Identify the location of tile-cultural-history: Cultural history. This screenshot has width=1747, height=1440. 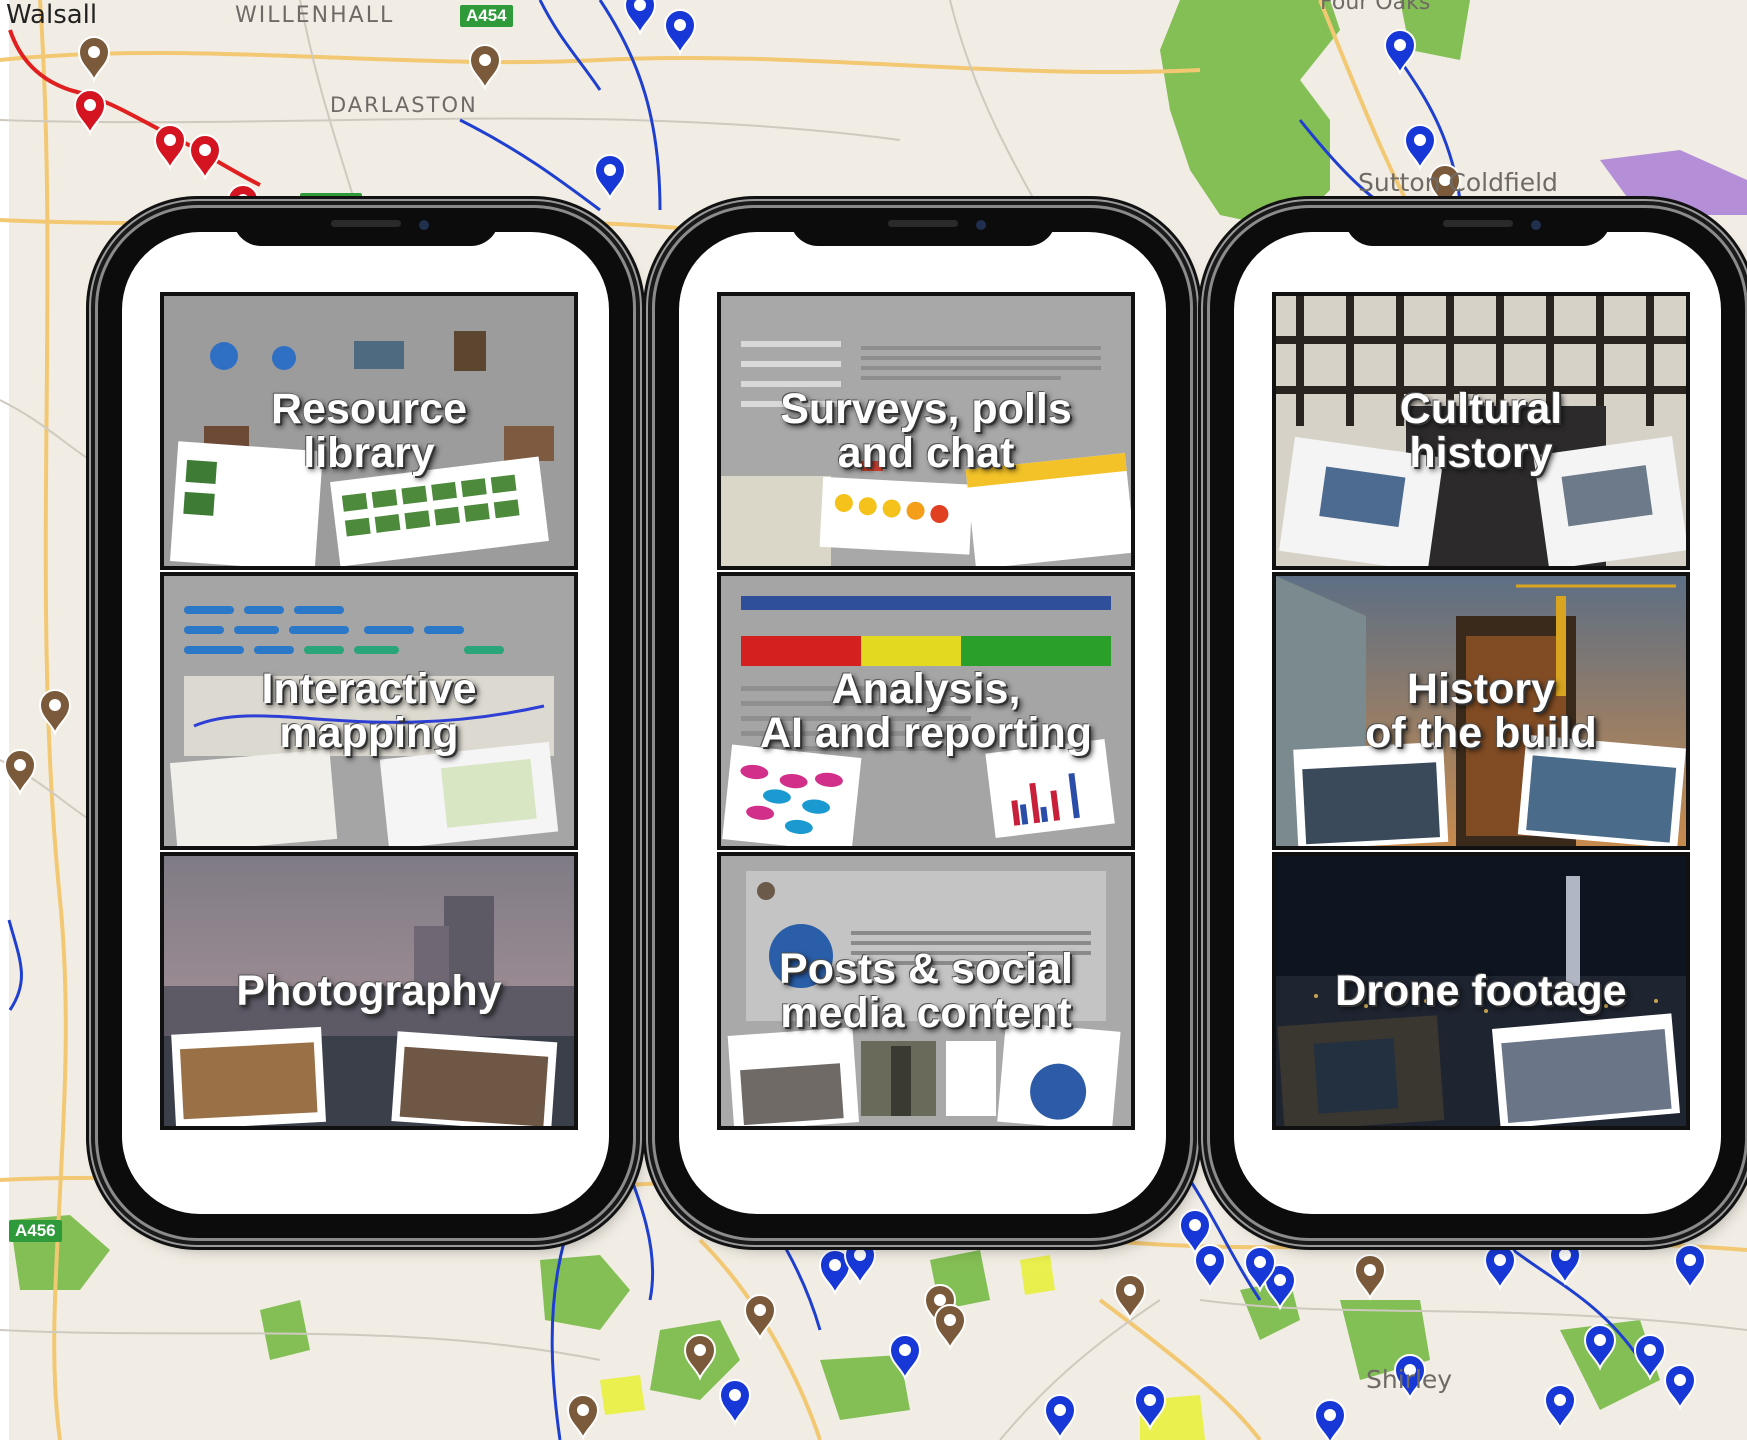
(1481, 431).